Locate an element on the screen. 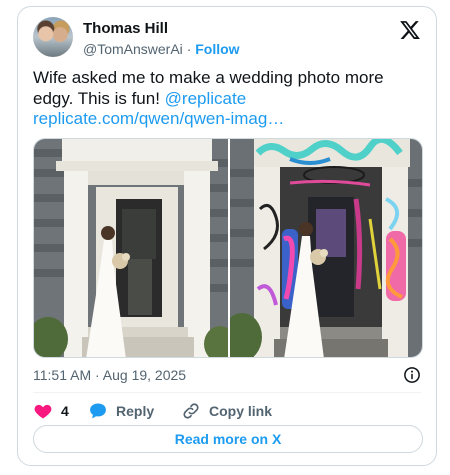  copy-link-button: Copy link is located at coordinates (226, 411).